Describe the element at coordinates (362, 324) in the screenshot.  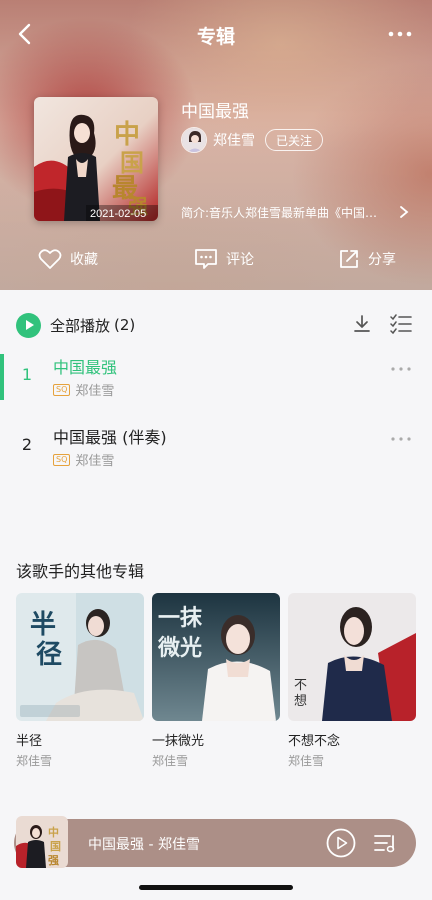
I see `download-icon` at that location.